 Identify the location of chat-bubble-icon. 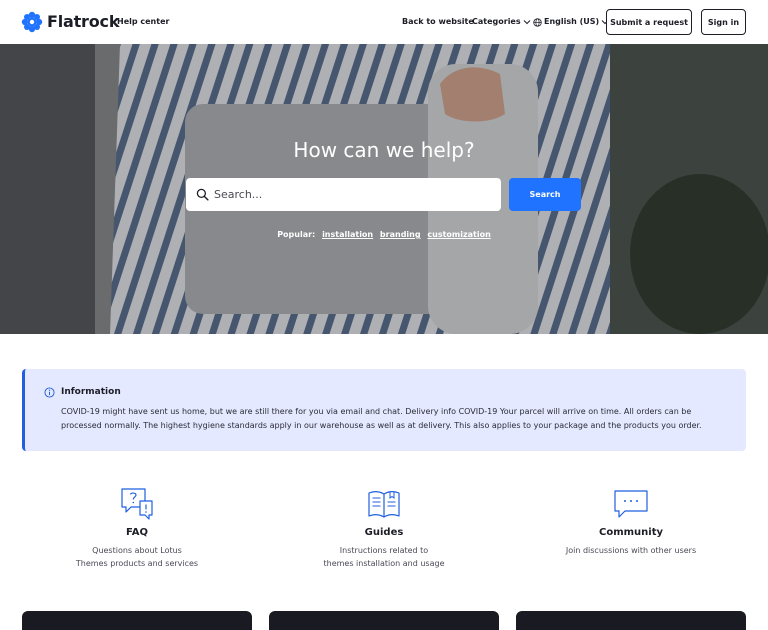
(631, 504).